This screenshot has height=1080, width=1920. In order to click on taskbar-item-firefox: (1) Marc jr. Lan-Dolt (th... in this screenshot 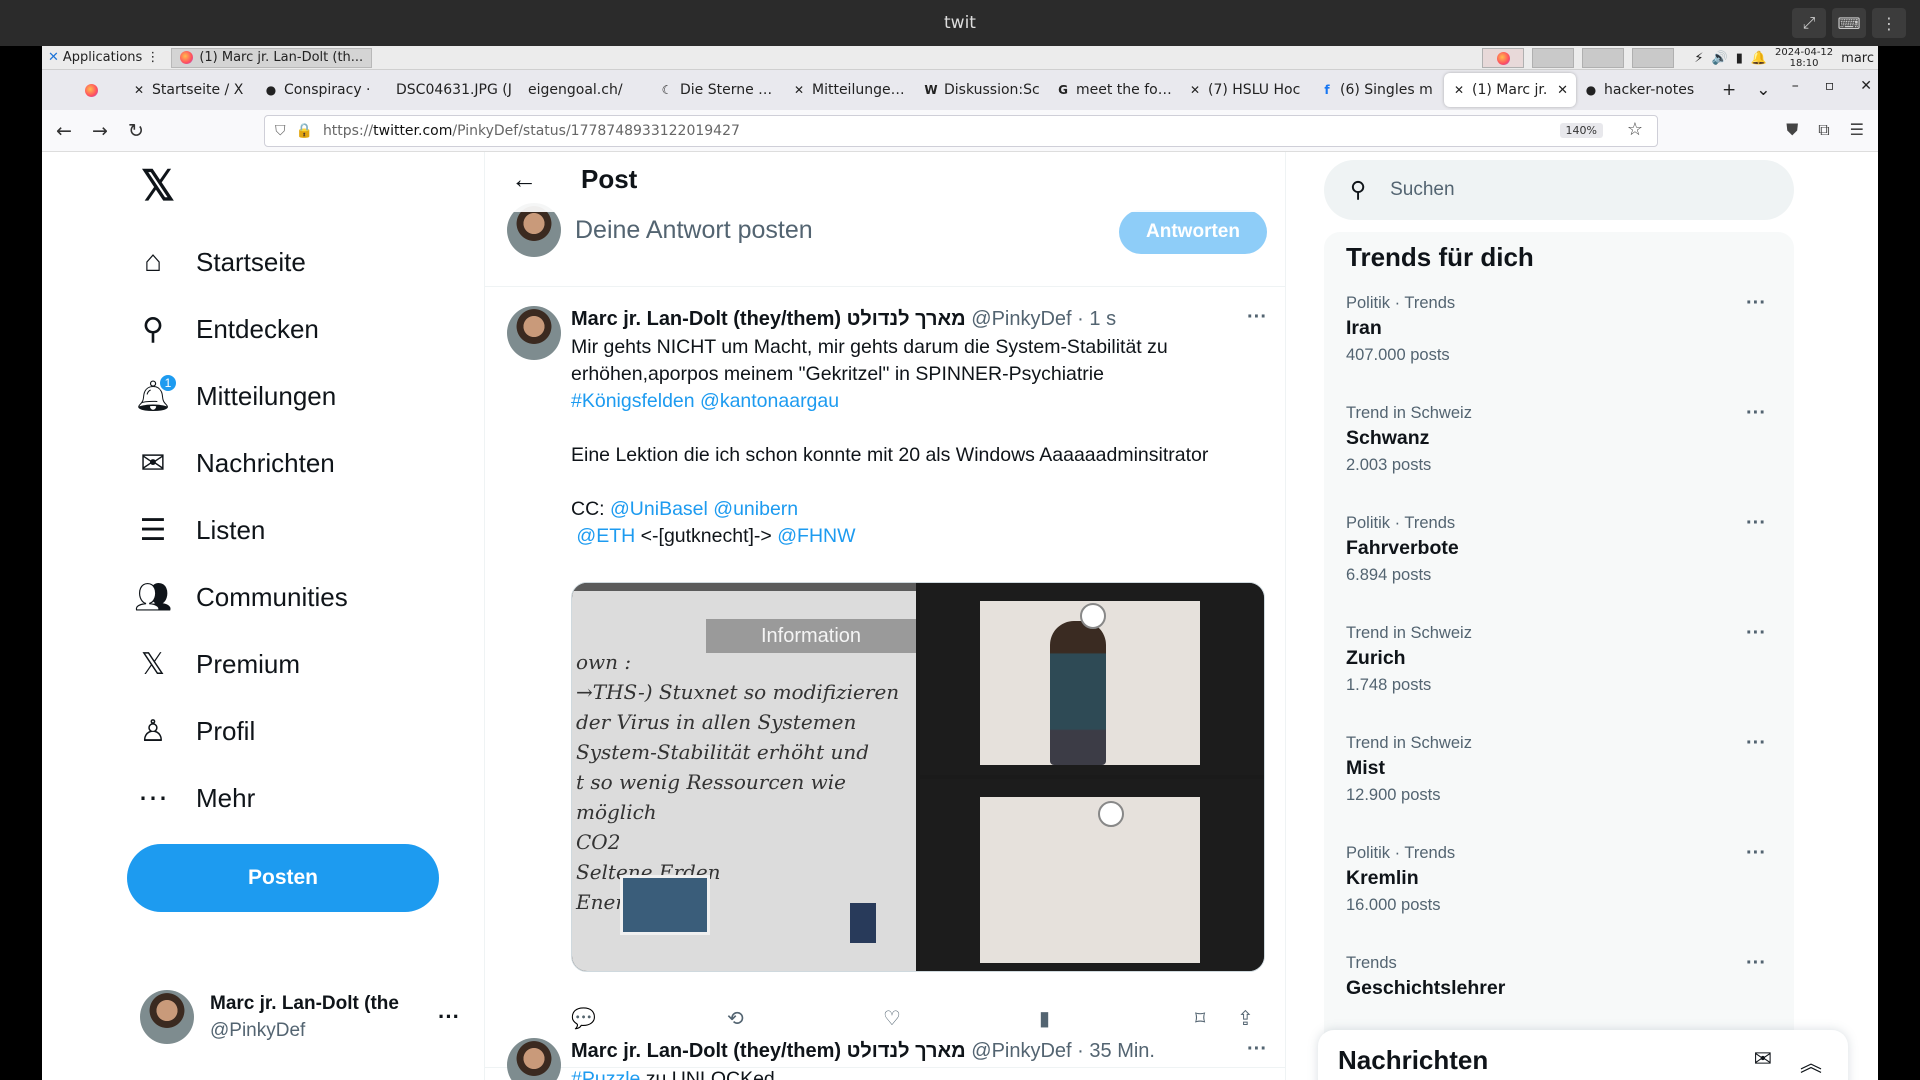, I will do `click(272, 57)`.